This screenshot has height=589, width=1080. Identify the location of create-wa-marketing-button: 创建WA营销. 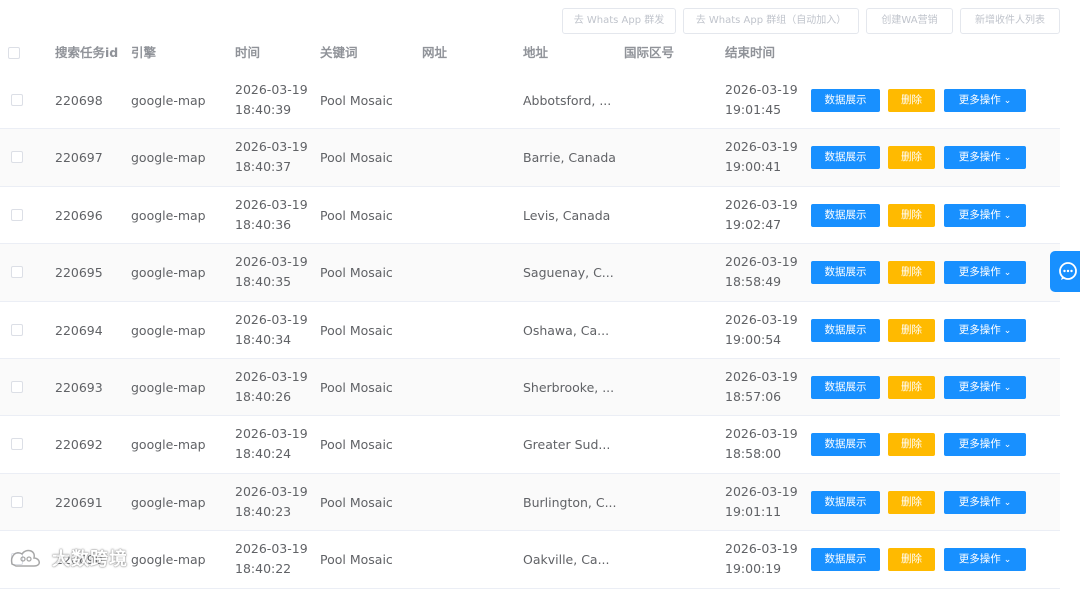
(909, 21).